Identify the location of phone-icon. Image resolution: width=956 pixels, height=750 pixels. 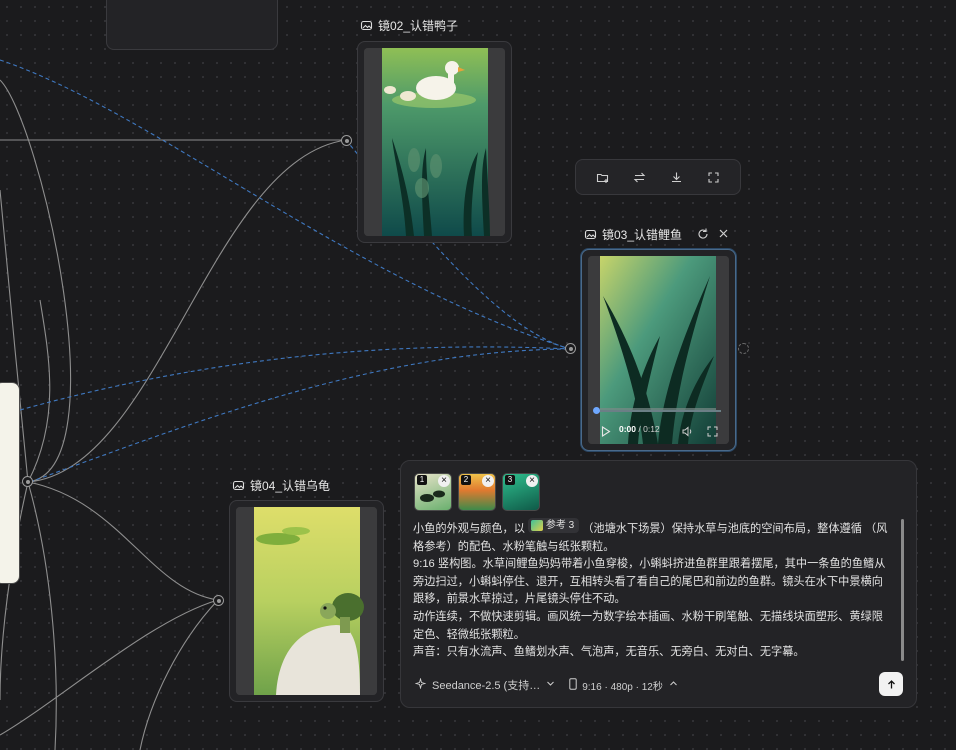
(573, 685).